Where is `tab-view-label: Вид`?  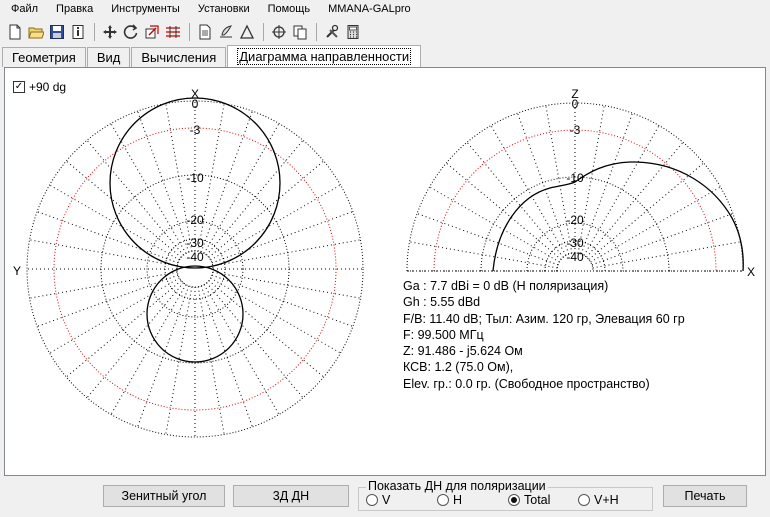 tab-view-label: Вид is located at coordinates (108, 57).